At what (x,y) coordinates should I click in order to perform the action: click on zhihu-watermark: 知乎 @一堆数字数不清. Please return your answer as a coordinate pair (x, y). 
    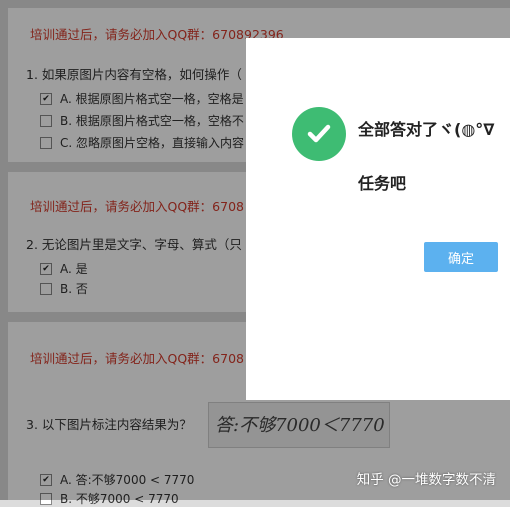
    Looking at the image, I should click on (426, 480).